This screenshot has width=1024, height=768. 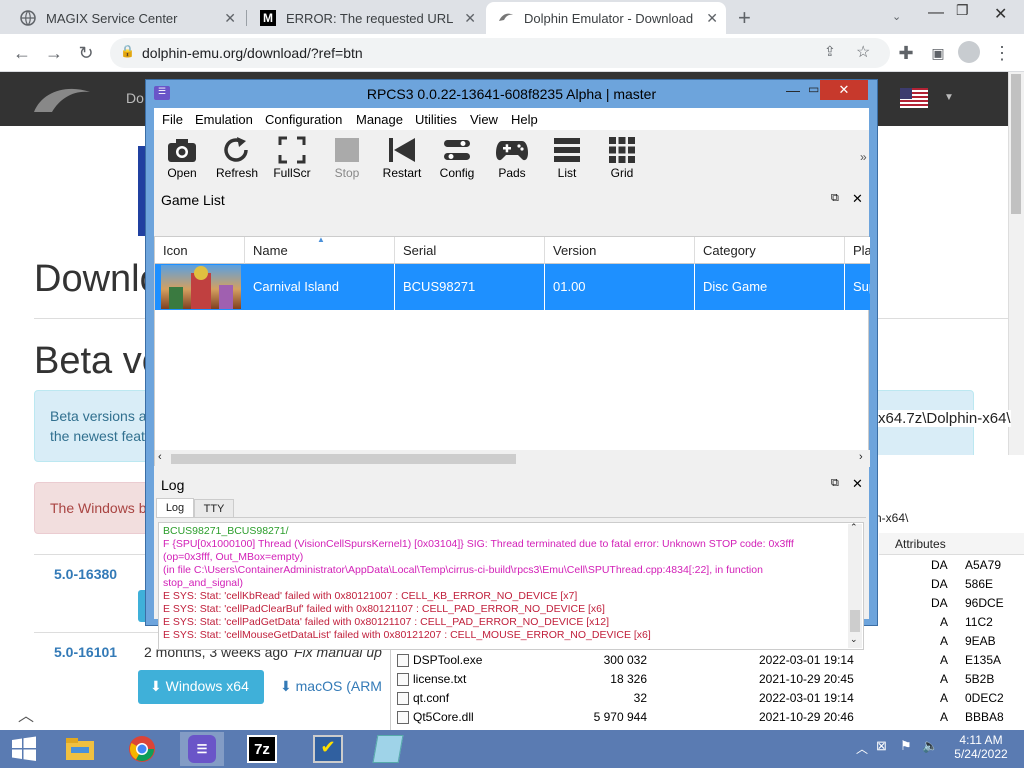 What do you see at coordinates (981, 747) in the screenshot?
I see `clock: 4:11 AM 5/24/2022` at bounding box center [981, 747].